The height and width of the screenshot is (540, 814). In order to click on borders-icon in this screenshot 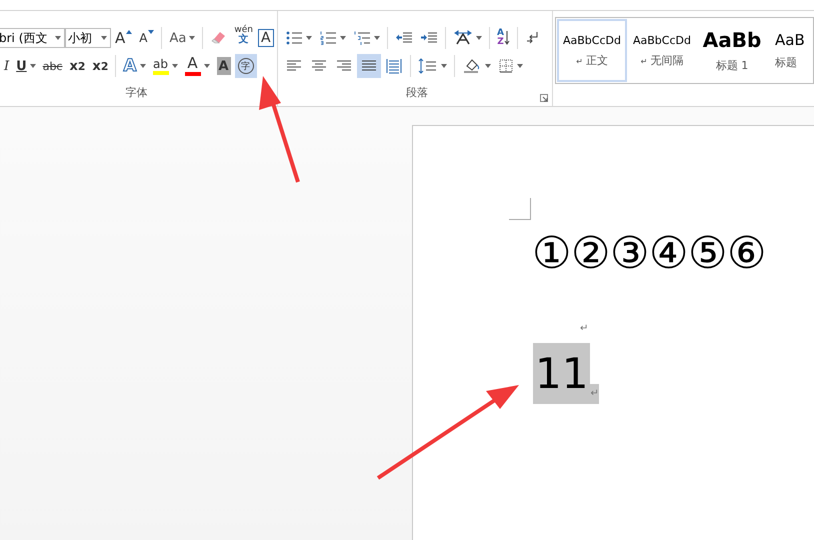, I will do `click(506, 66)`.